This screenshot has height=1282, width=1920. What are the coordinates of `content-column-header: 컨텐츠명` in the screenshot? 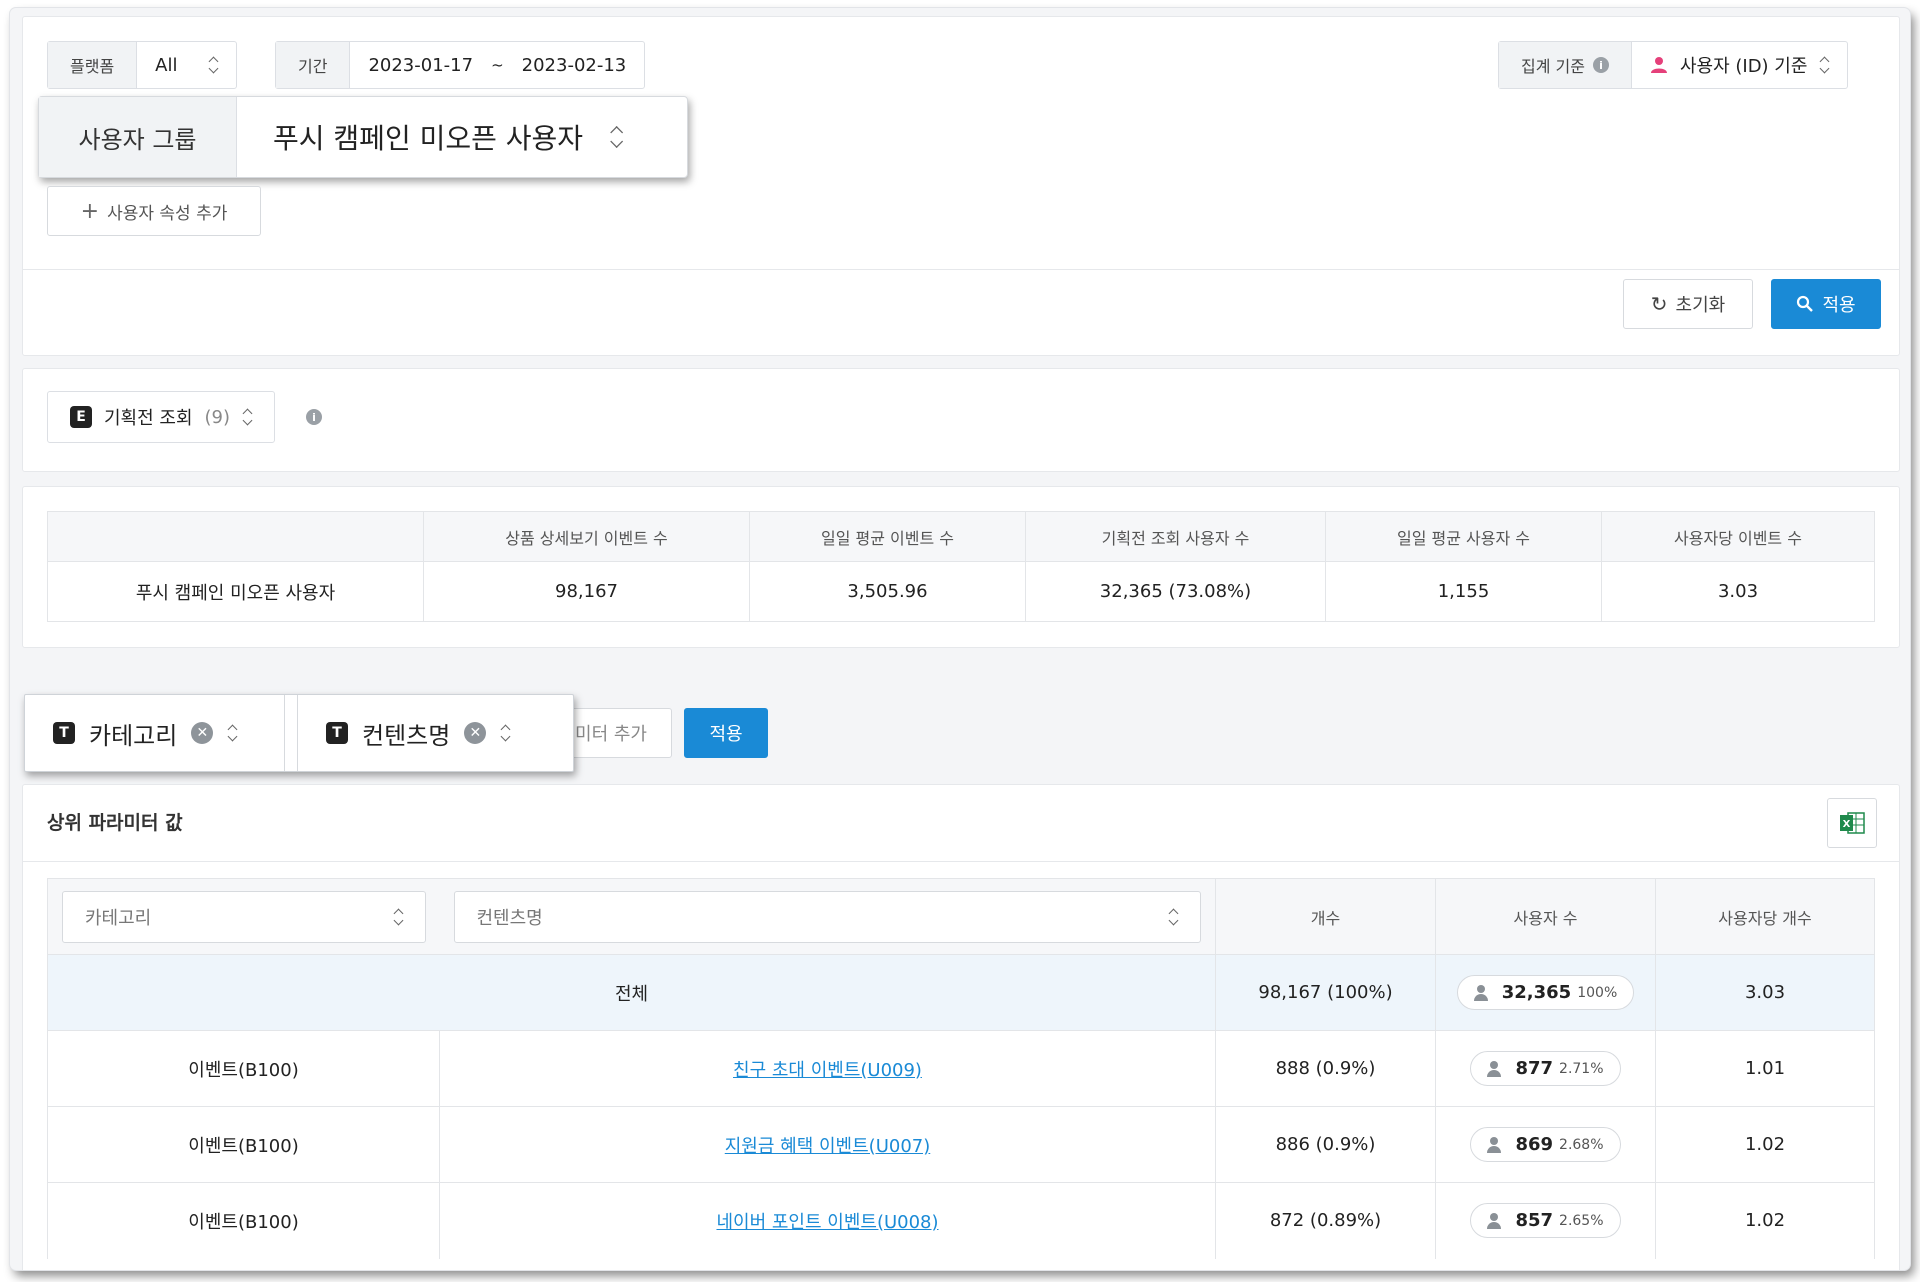 It's located at (827, 916).